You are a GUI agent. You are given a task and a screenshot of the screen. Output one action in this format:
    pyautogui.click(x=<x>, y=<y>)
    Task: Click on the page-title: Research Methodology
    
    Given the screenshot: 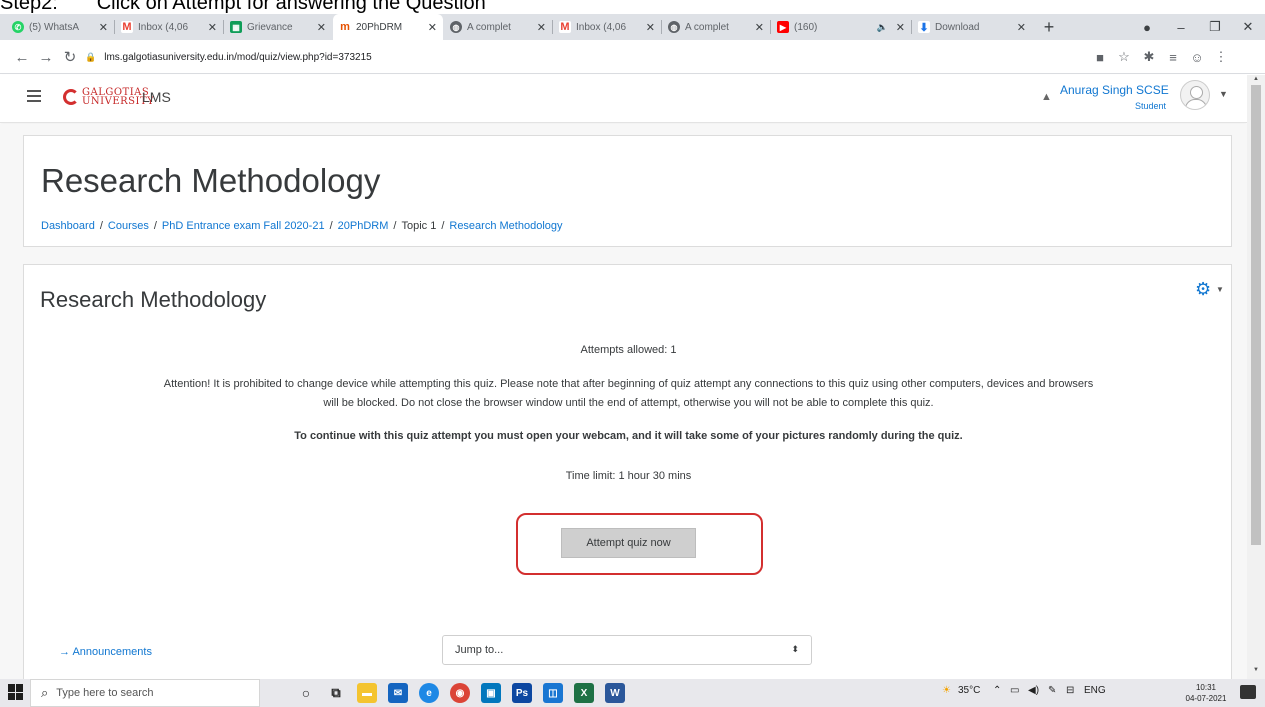 What is the action you would take?
    pyautogui.click(x=211, y=180)
    